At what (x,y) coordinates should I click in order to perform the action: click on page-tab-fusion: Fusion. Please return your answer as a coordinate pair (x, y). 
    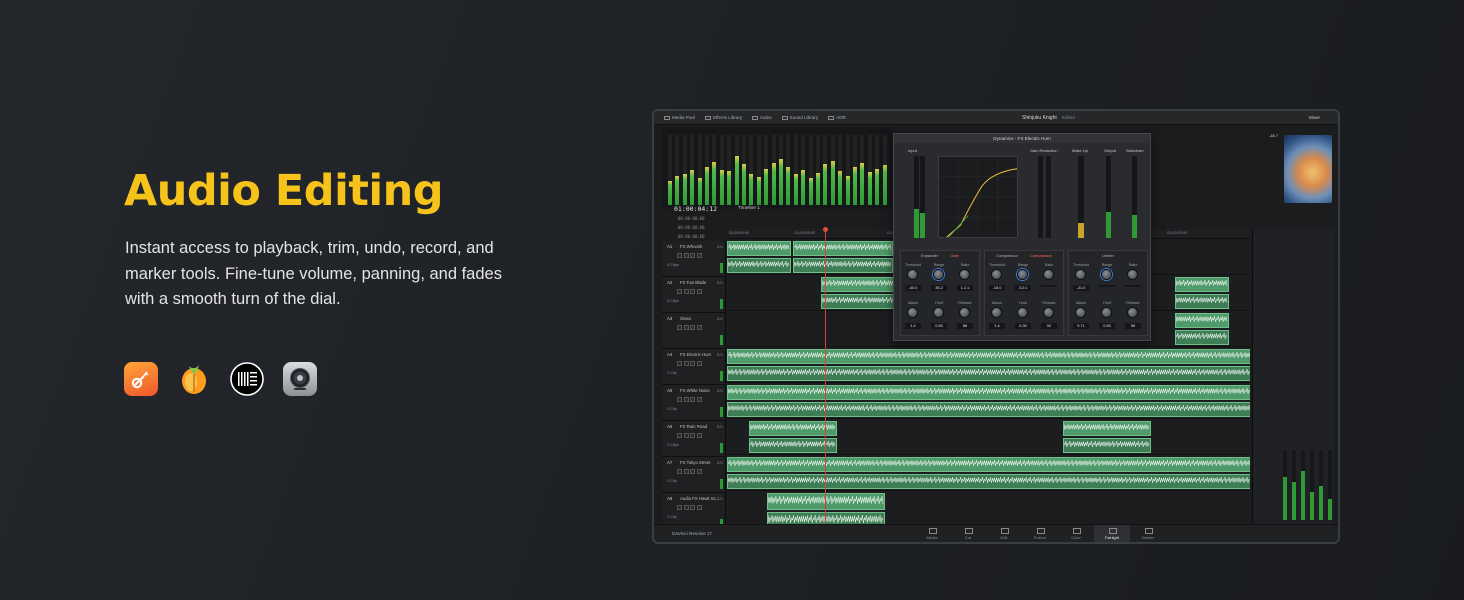
    Looking at the image, I should click on (1040, 533).